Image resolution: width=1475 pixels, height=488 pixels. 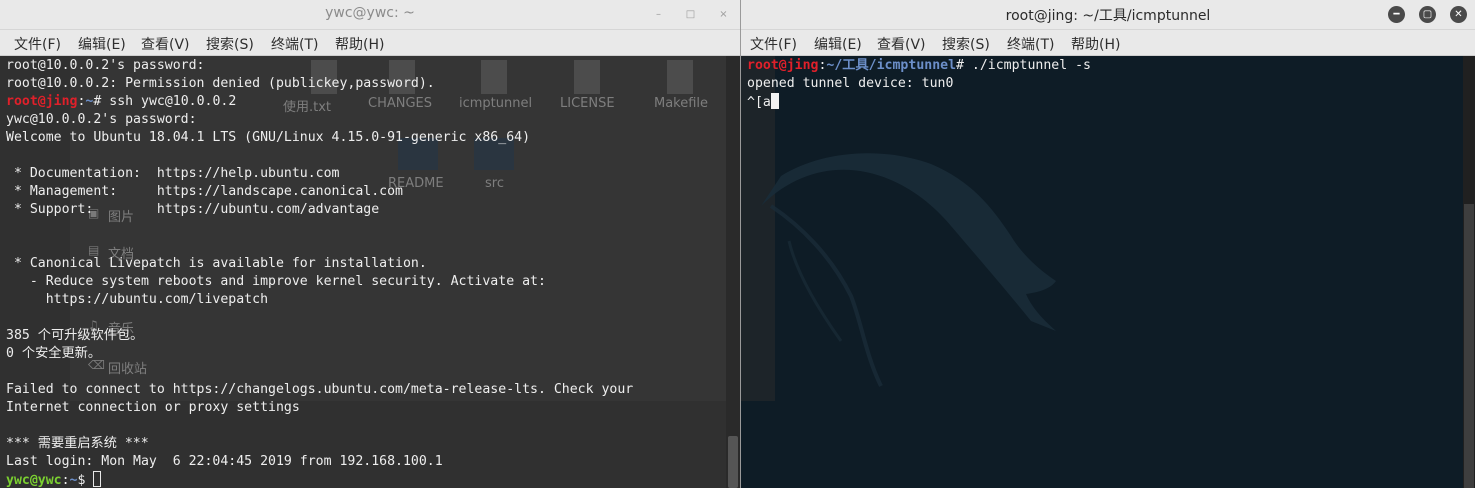 I want to click on output-text: *** 需要重启系统 ***, so click(x=77, y=443).